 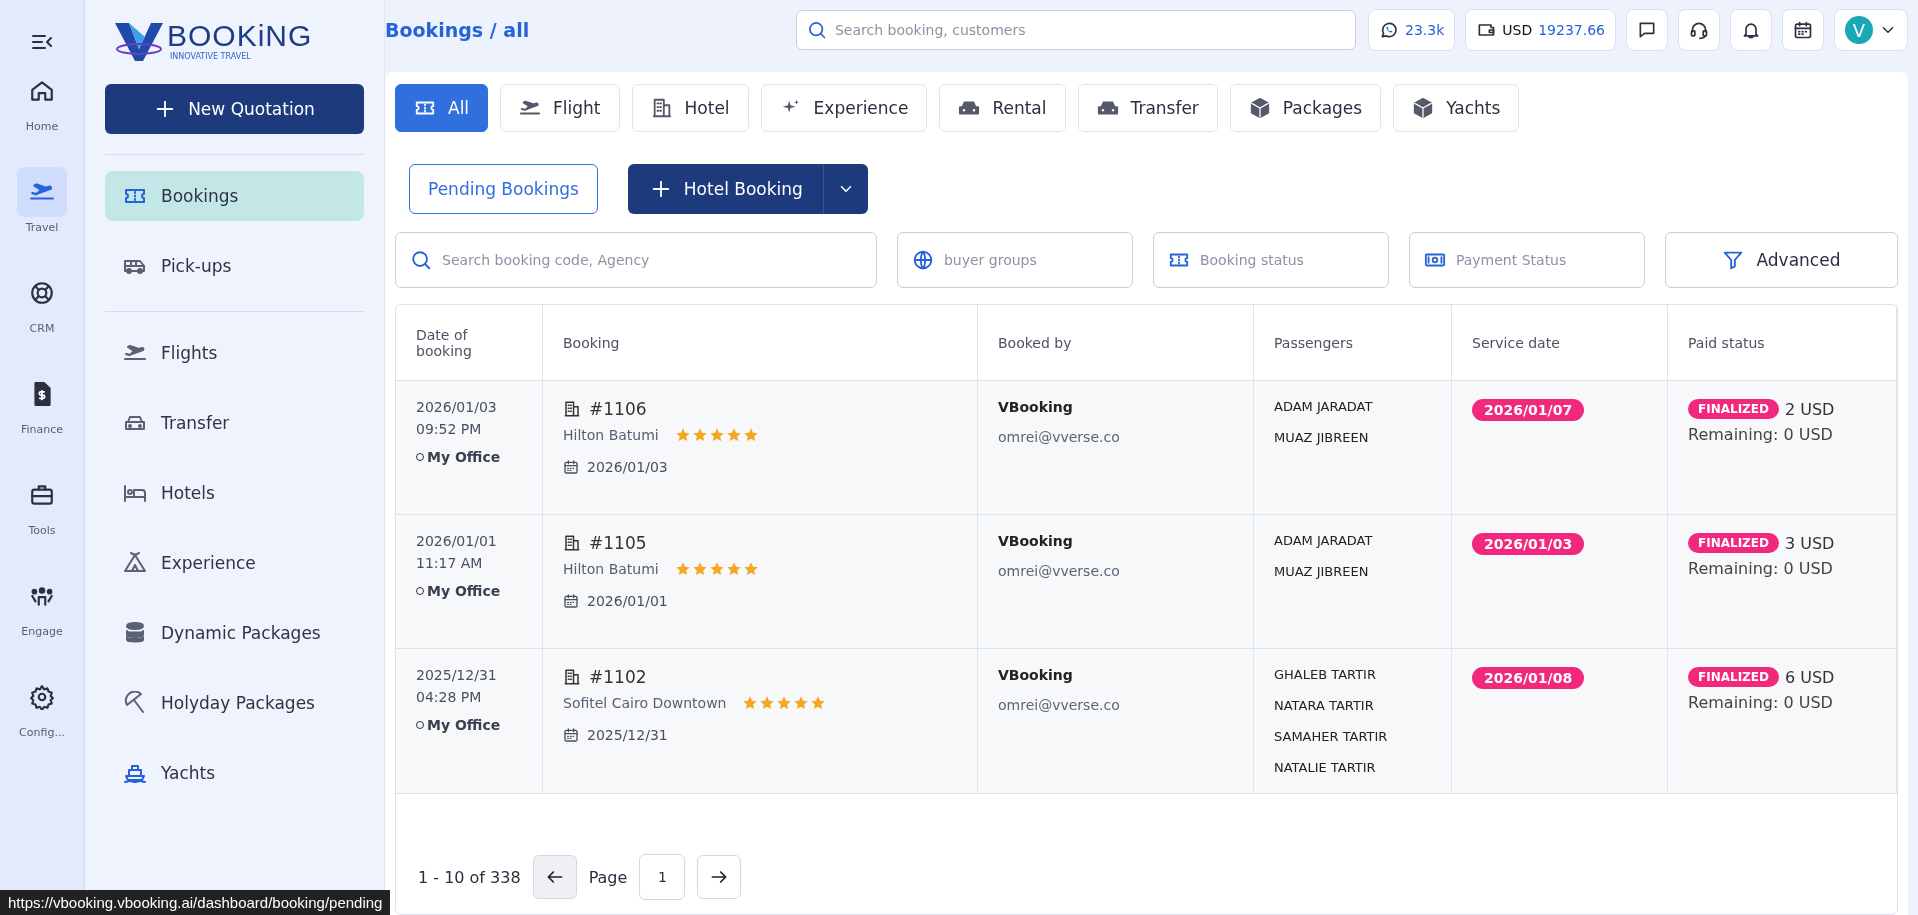 I want to click on passenger-name: MUAZ JIBREEN, so click(x=1322, y=571).